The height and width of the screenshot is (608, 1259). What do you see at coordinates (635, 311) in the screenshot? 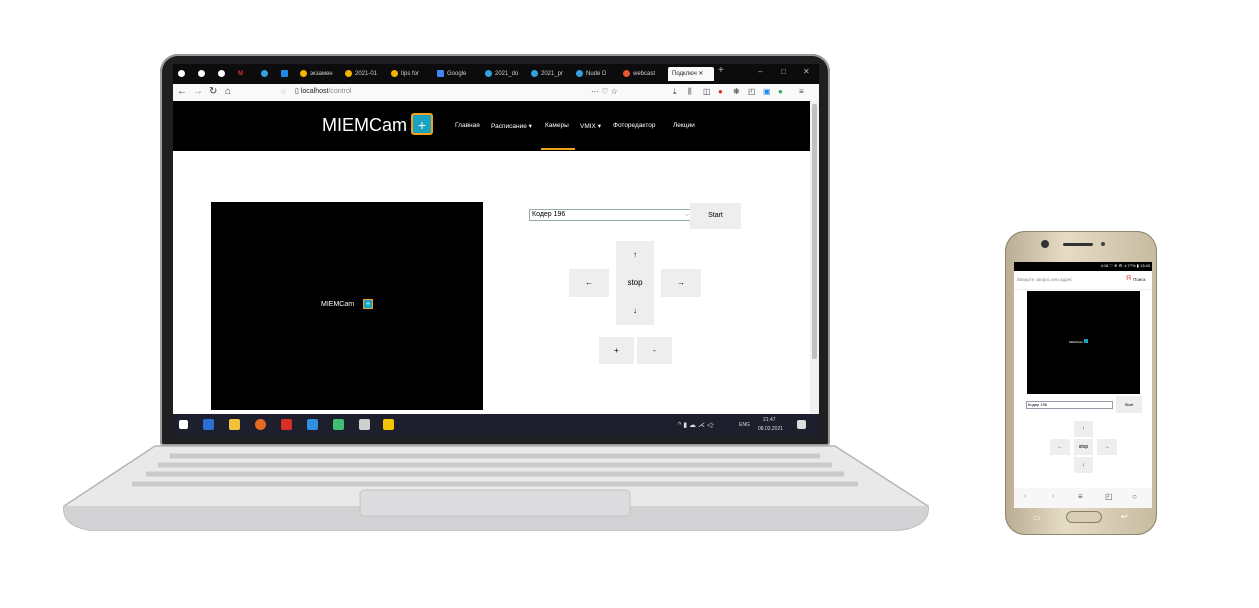
I see `pan-down-button: ↓` at bounding box center [635, 311].